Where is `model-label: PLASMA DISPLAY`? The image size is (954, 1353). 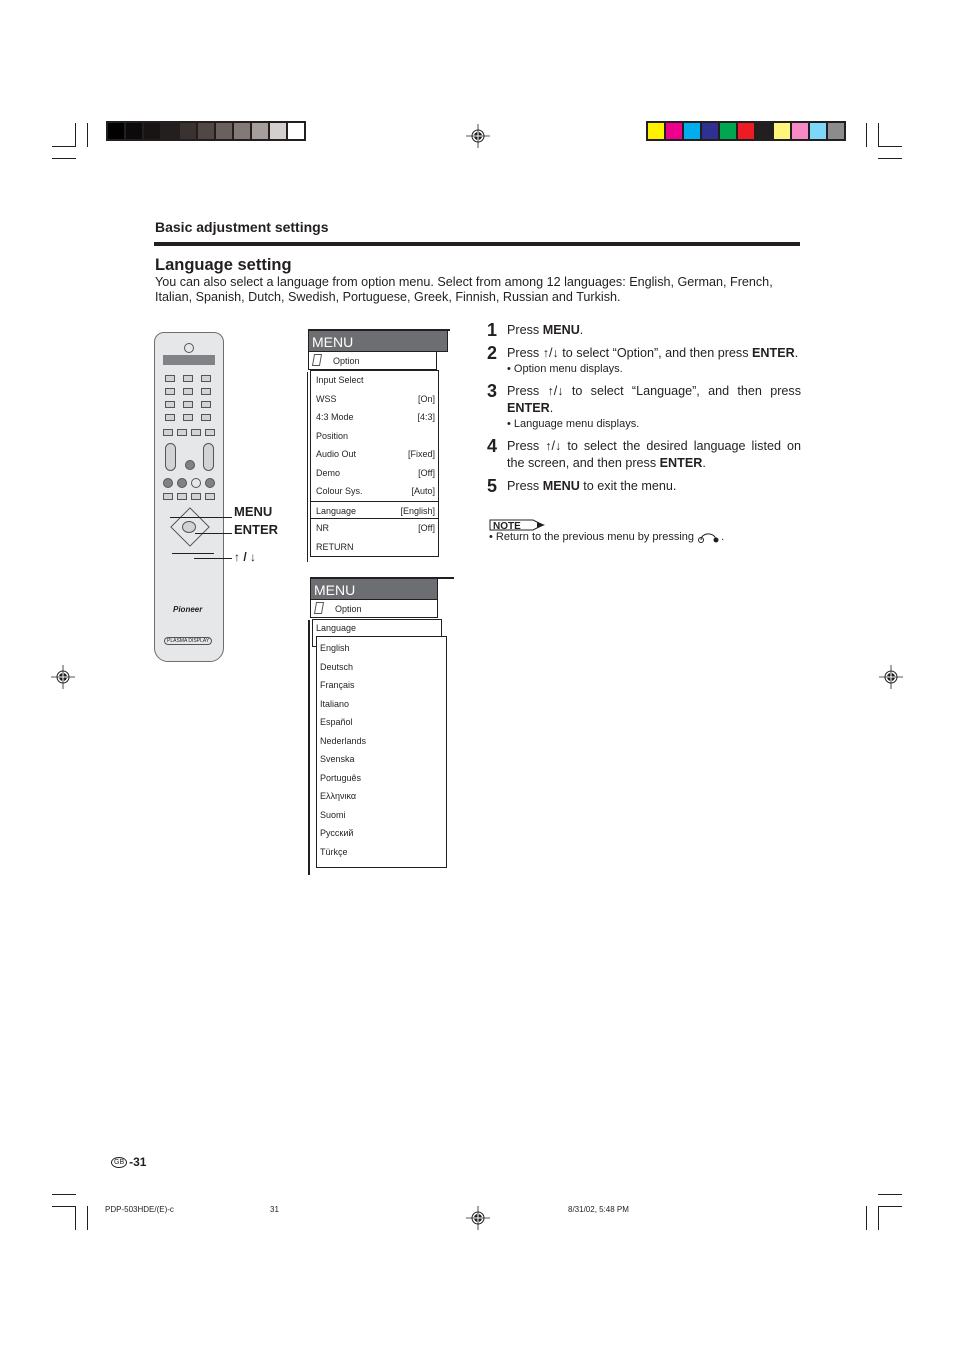
model-label: PLASMA DISPLAY is located at coordinates (188, 641).